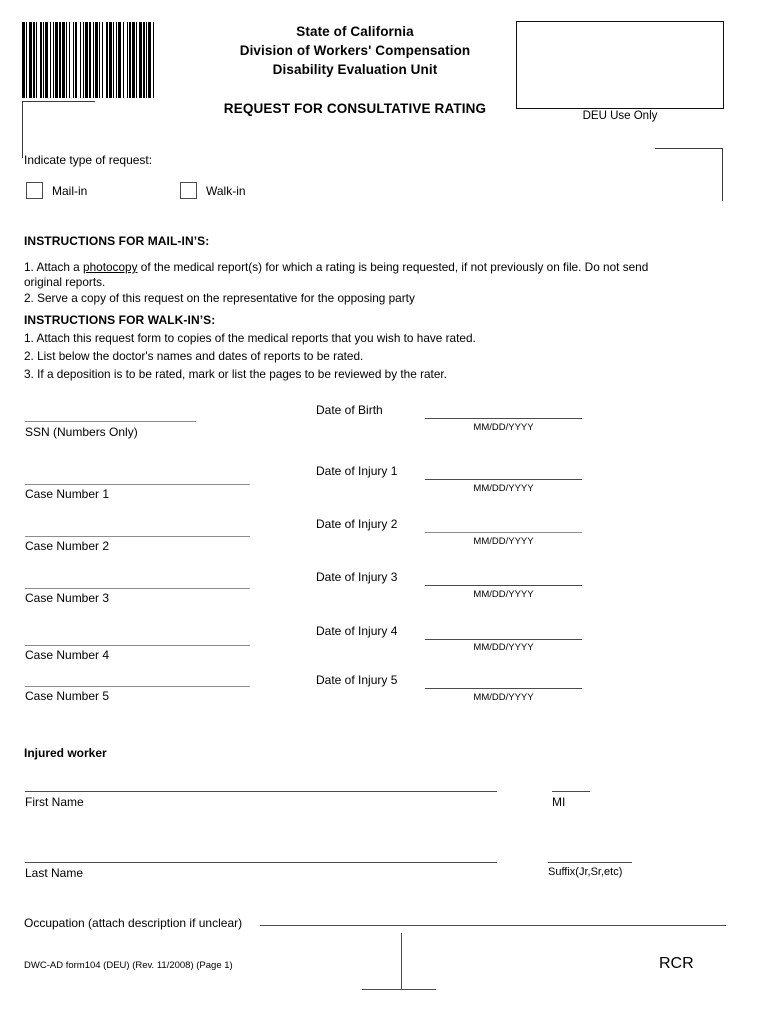  What do you see at coordinates (67, 546) in the screenshot?
I see `case-number-2-label: Case Number 2` at bounding box center [67, 546].